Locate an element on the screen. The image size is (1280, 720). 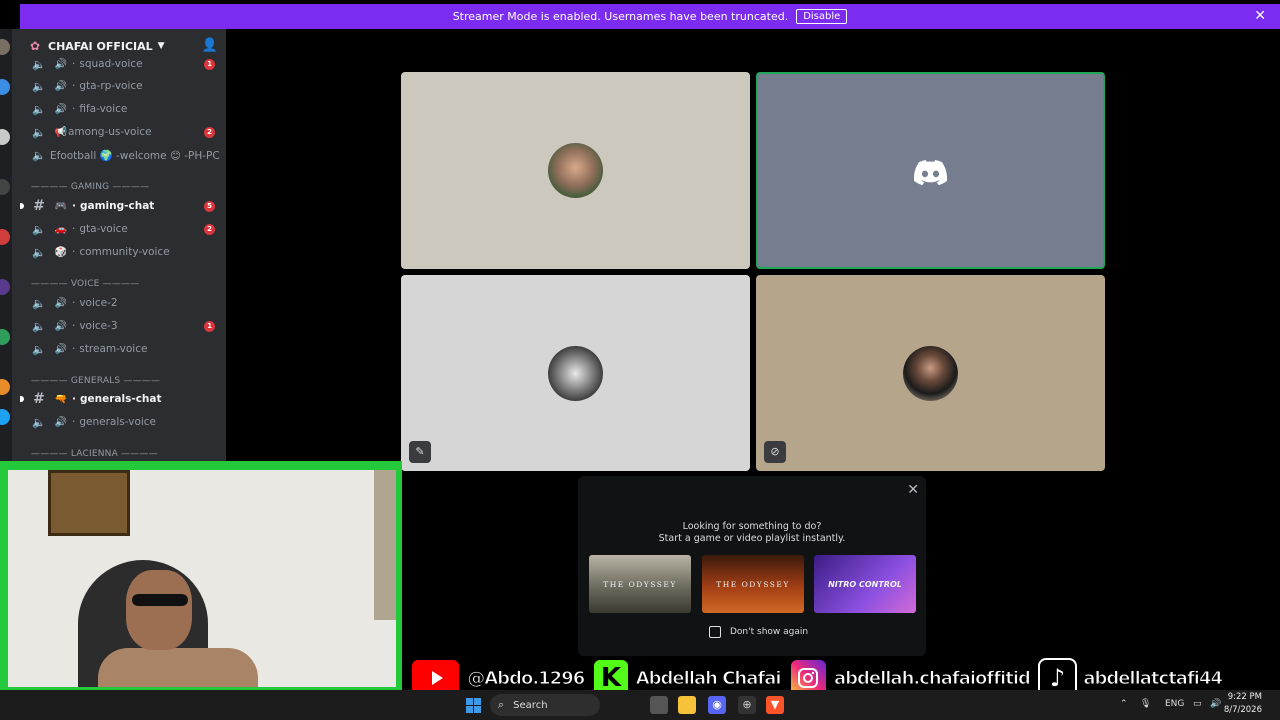
taskbar-search: ⌕ Search is located at coordinates (545, 705).